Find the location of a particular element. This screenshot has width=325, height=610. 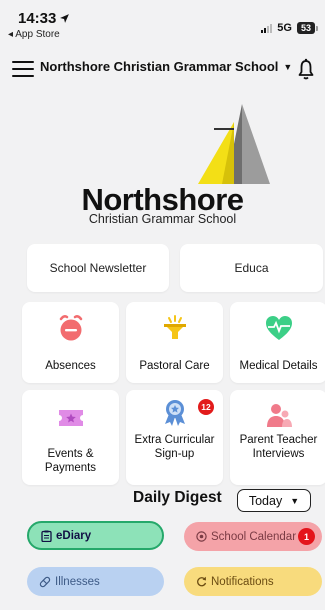

illnesses-button: Illnesses is located at coordinates (95, 581).